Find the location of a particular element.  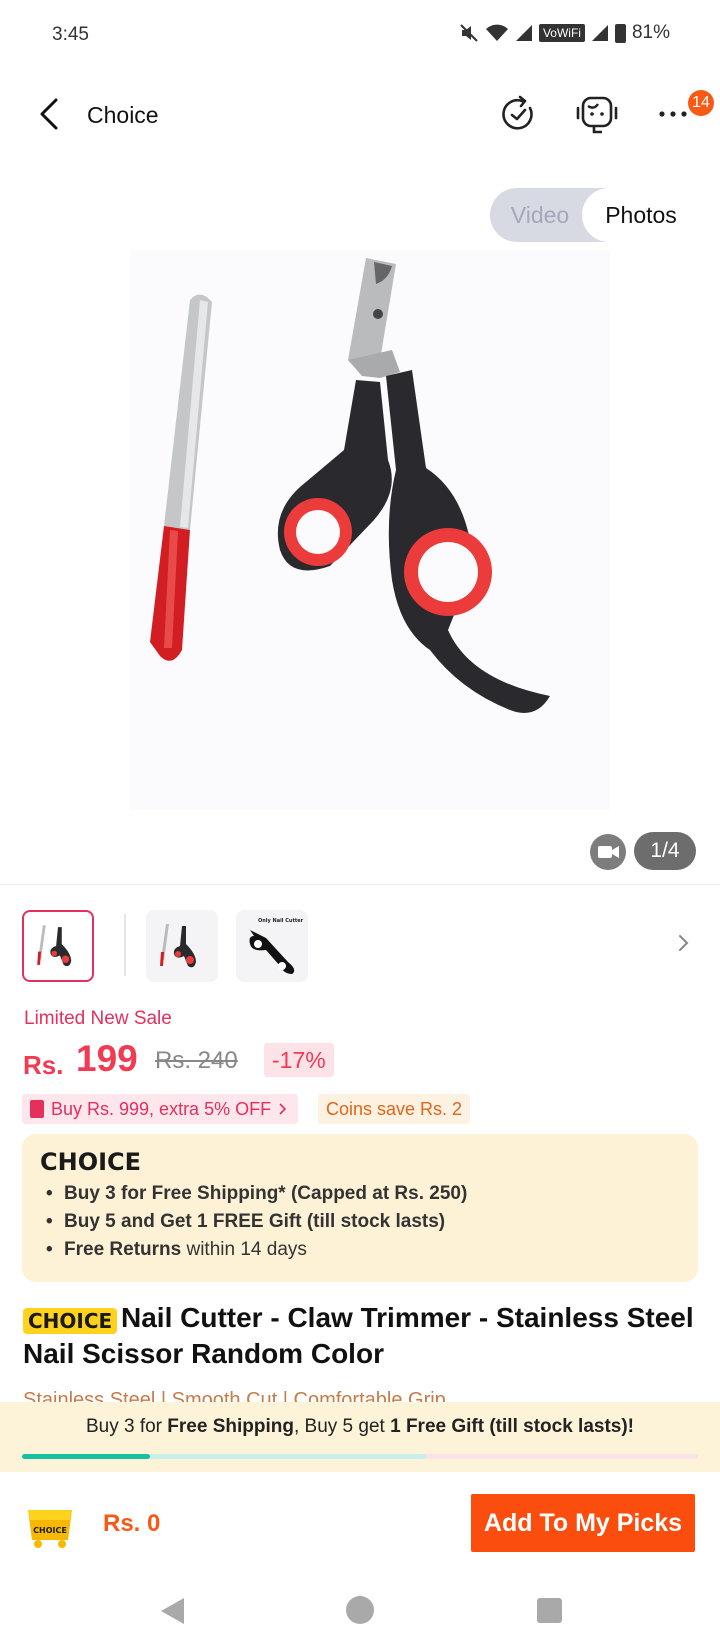

support-bot-icon is located at coordinates (597, 114).